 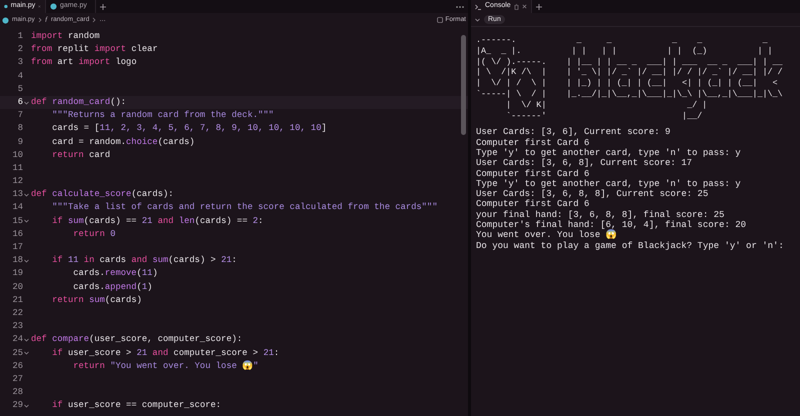 I want to click on line-number: 23, so click(x=17, y=327).